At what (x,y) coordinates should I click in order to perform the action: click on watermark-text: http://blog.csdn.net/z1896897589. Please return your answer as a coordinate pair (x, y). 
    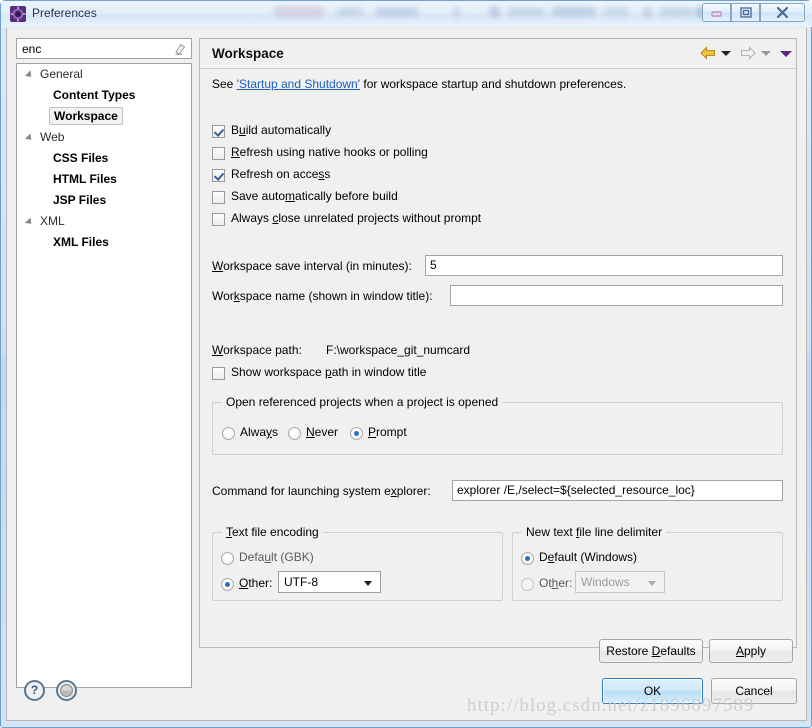
    Looking at the image, I should click on (611, 705).